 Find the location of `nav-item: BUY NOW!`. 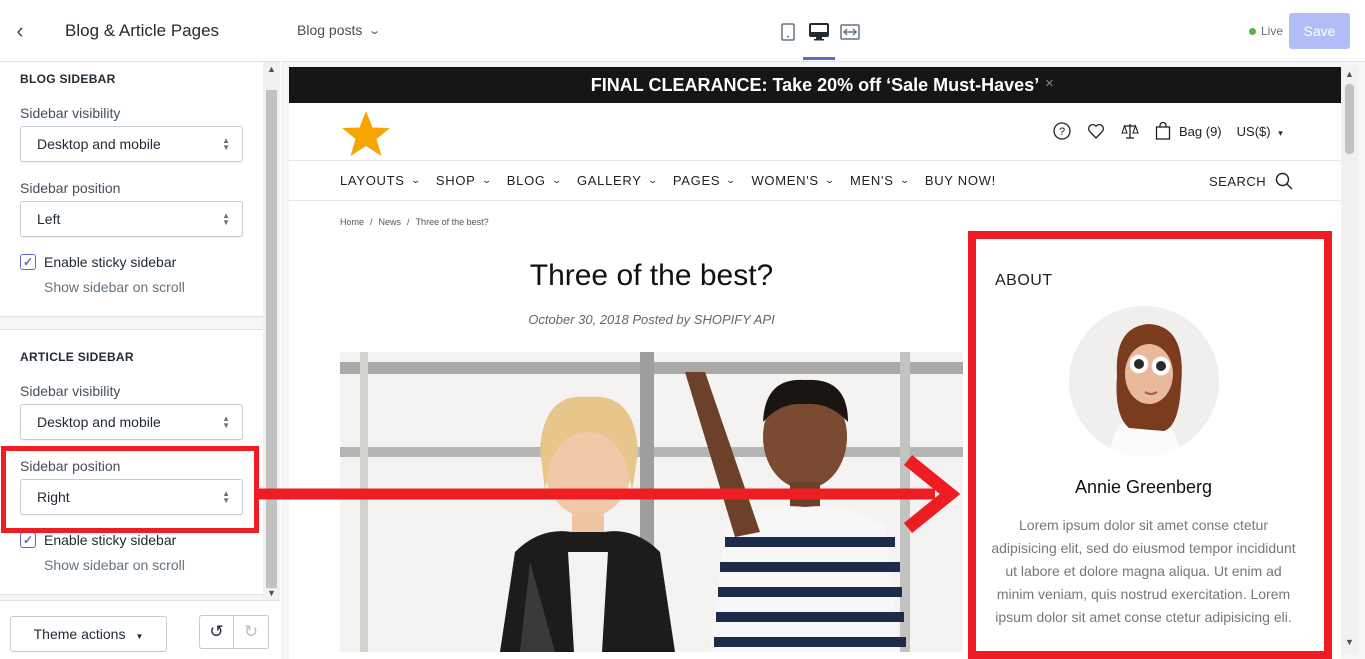

nav-item: BUY NOW! is located at coordinates (960, 180).